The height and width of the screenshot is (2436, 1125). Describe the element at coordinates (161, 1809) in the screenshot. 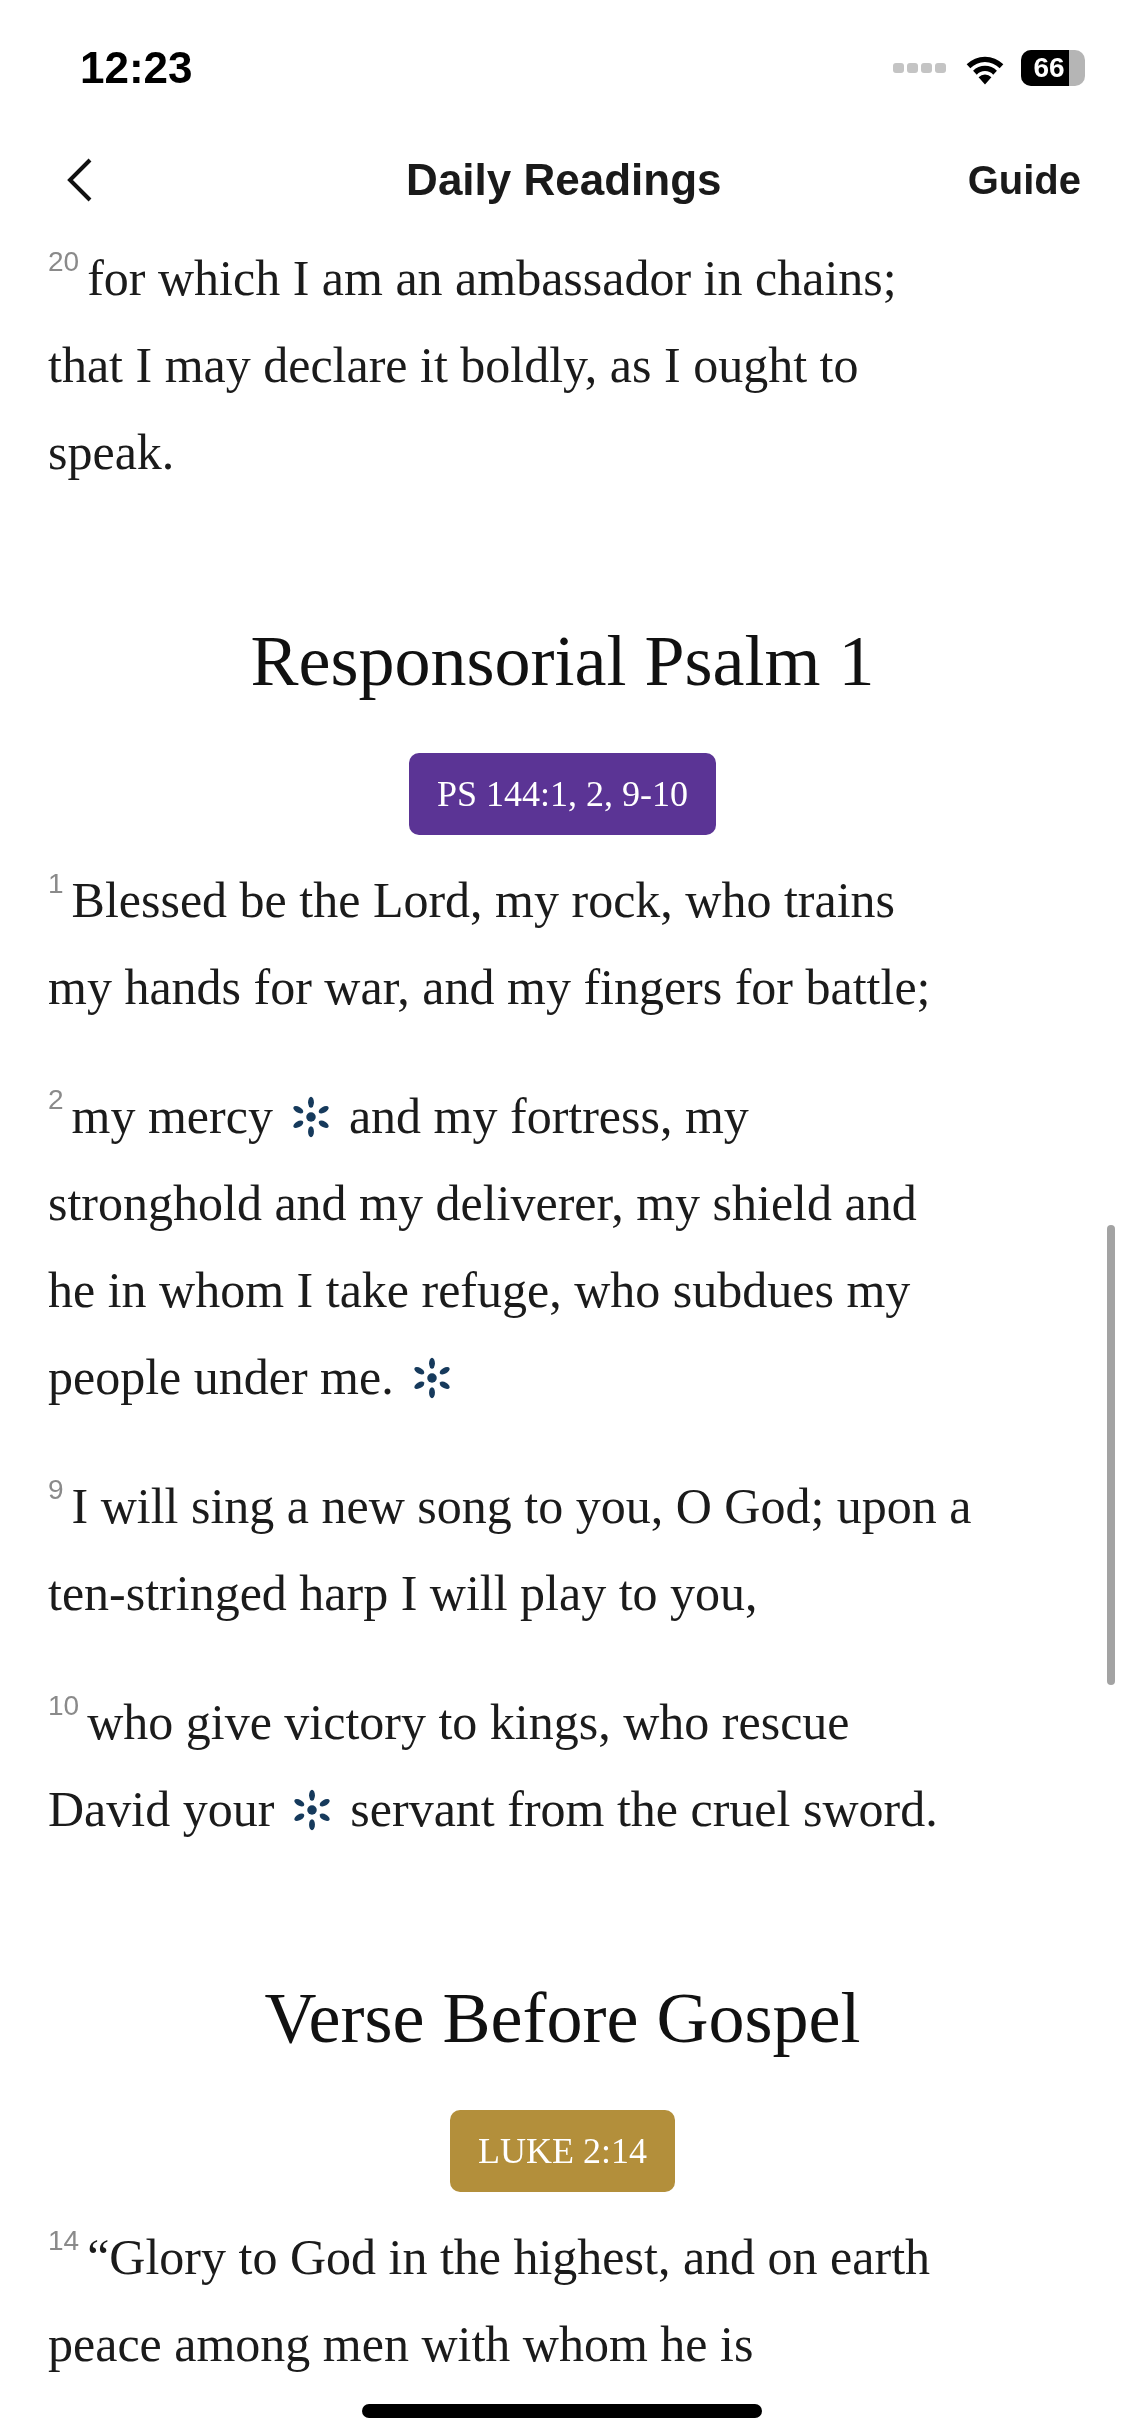

I see `verse-text: David your` at that location.